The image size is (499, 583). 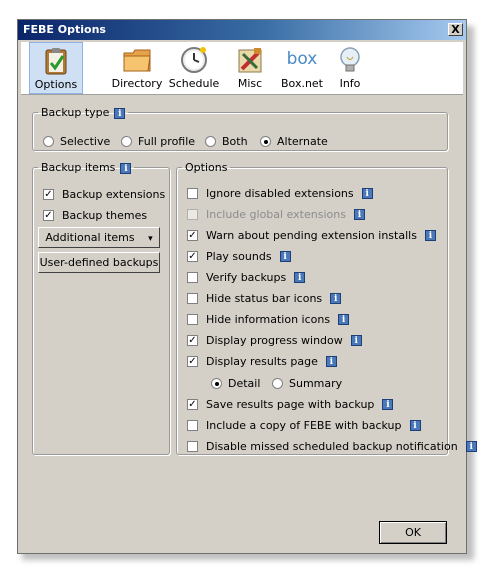 I want to click on checkbox-save-results-page: ✓ Save results page with backup i, so click(x=290, y=404).